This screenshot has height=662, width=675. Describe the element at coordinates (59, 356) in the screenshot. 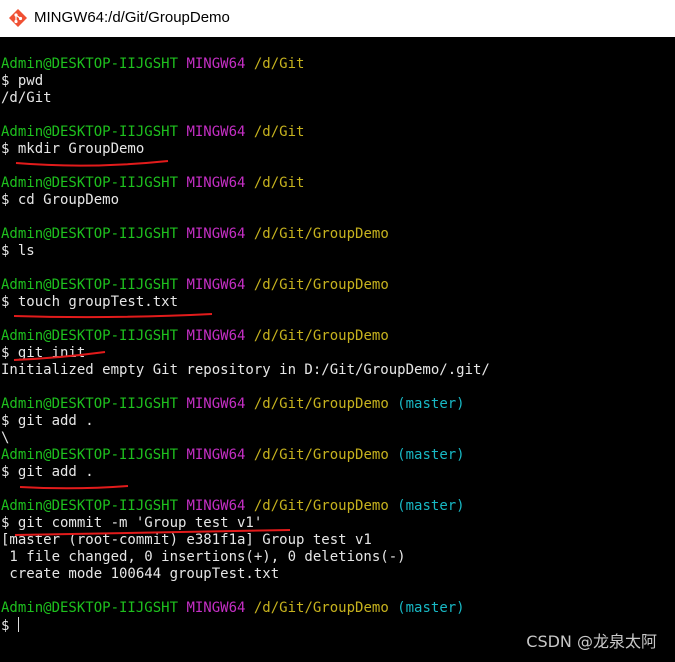

I see `underline-git-init` at that location.